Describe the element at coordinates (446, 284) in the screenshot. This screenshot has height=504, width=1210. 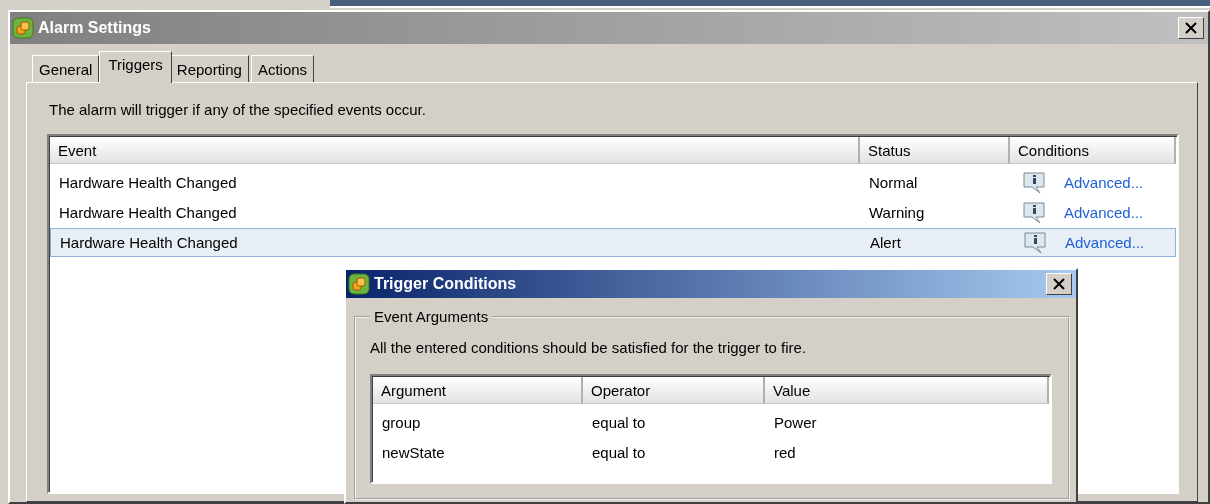
I see `window-title: Trigger Conditions` at that location.